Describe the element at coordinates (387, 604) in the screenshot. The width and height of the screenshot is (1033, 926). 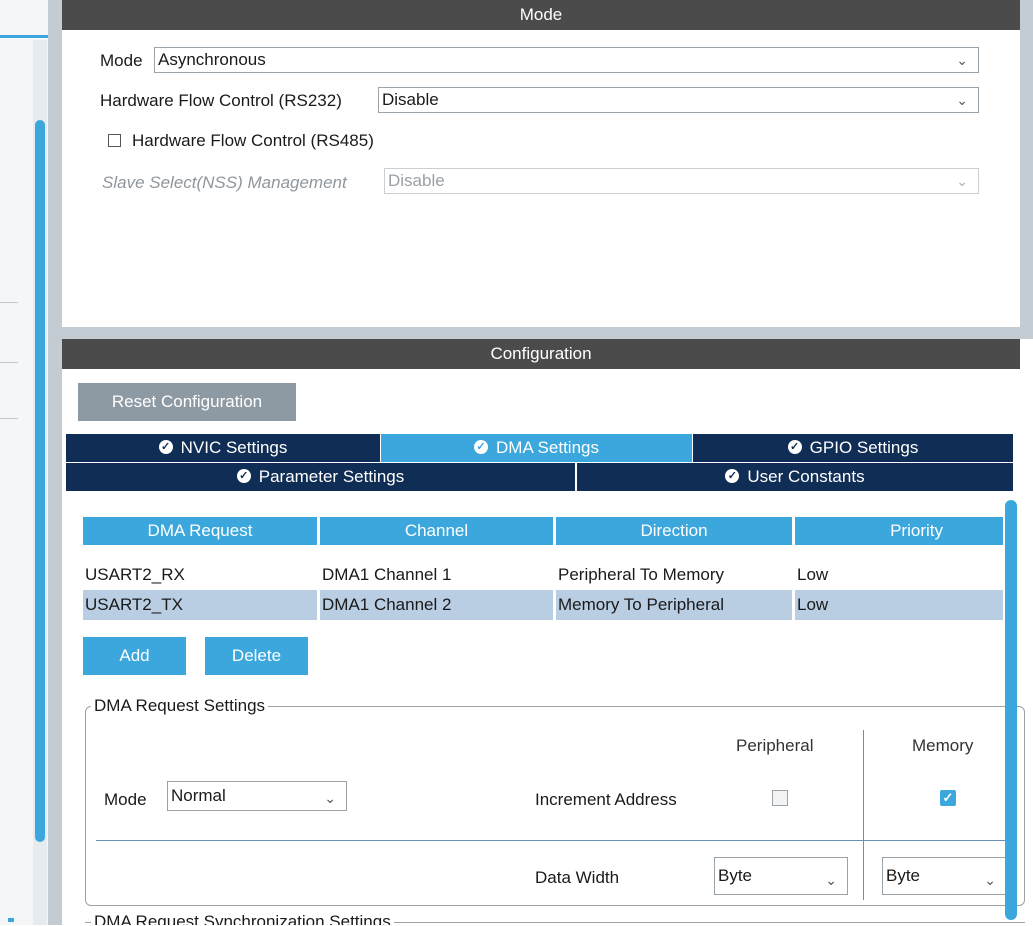
I see `table-cell: DMA1 Channel 2` at that location.